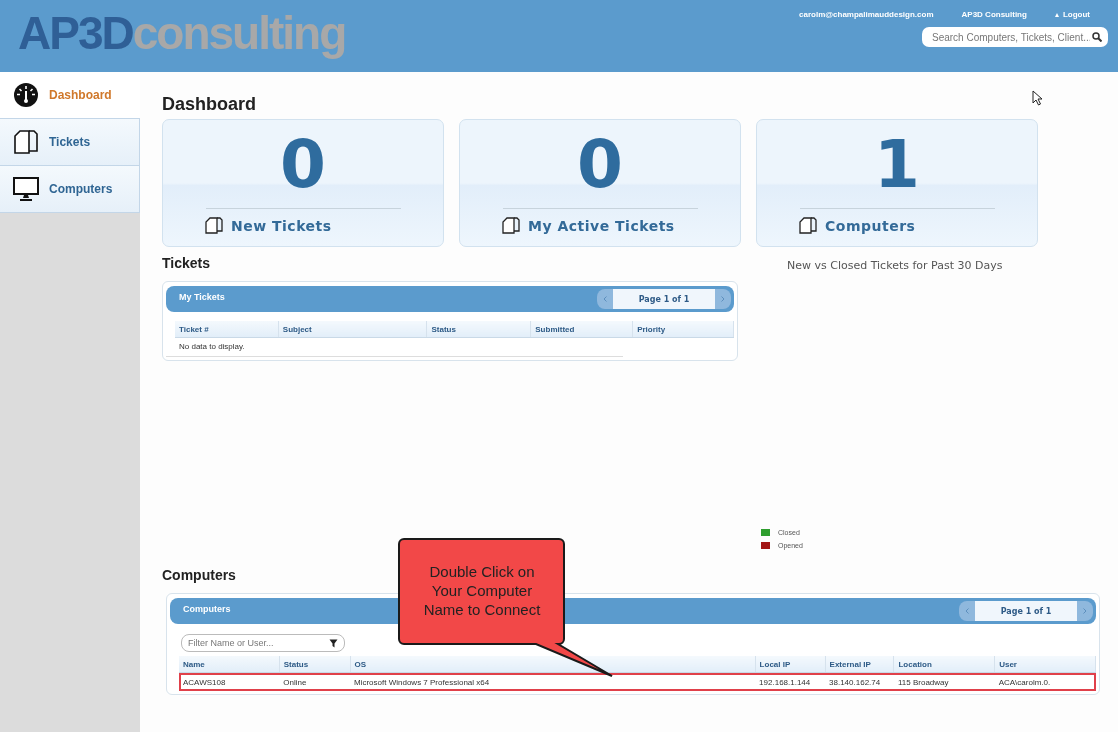 Image resolution: width=1118 pixels, height=732 pixels. I want to click on callout-text: Double Click on Your Computer Name to Connect, so click(482, 590).